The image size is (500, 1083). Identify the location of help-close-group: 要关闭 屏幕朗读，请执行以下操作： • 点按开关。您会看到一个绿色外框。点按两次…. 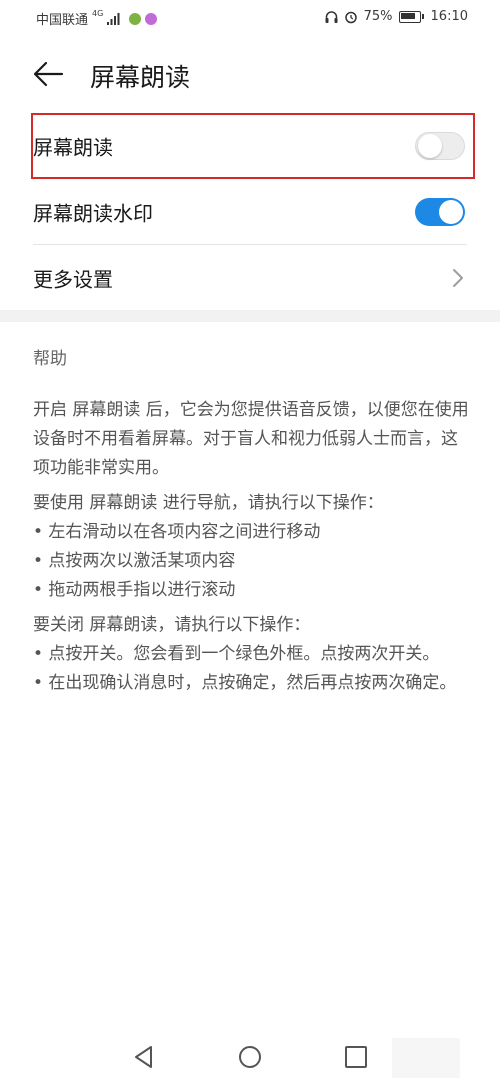
(251, 654).